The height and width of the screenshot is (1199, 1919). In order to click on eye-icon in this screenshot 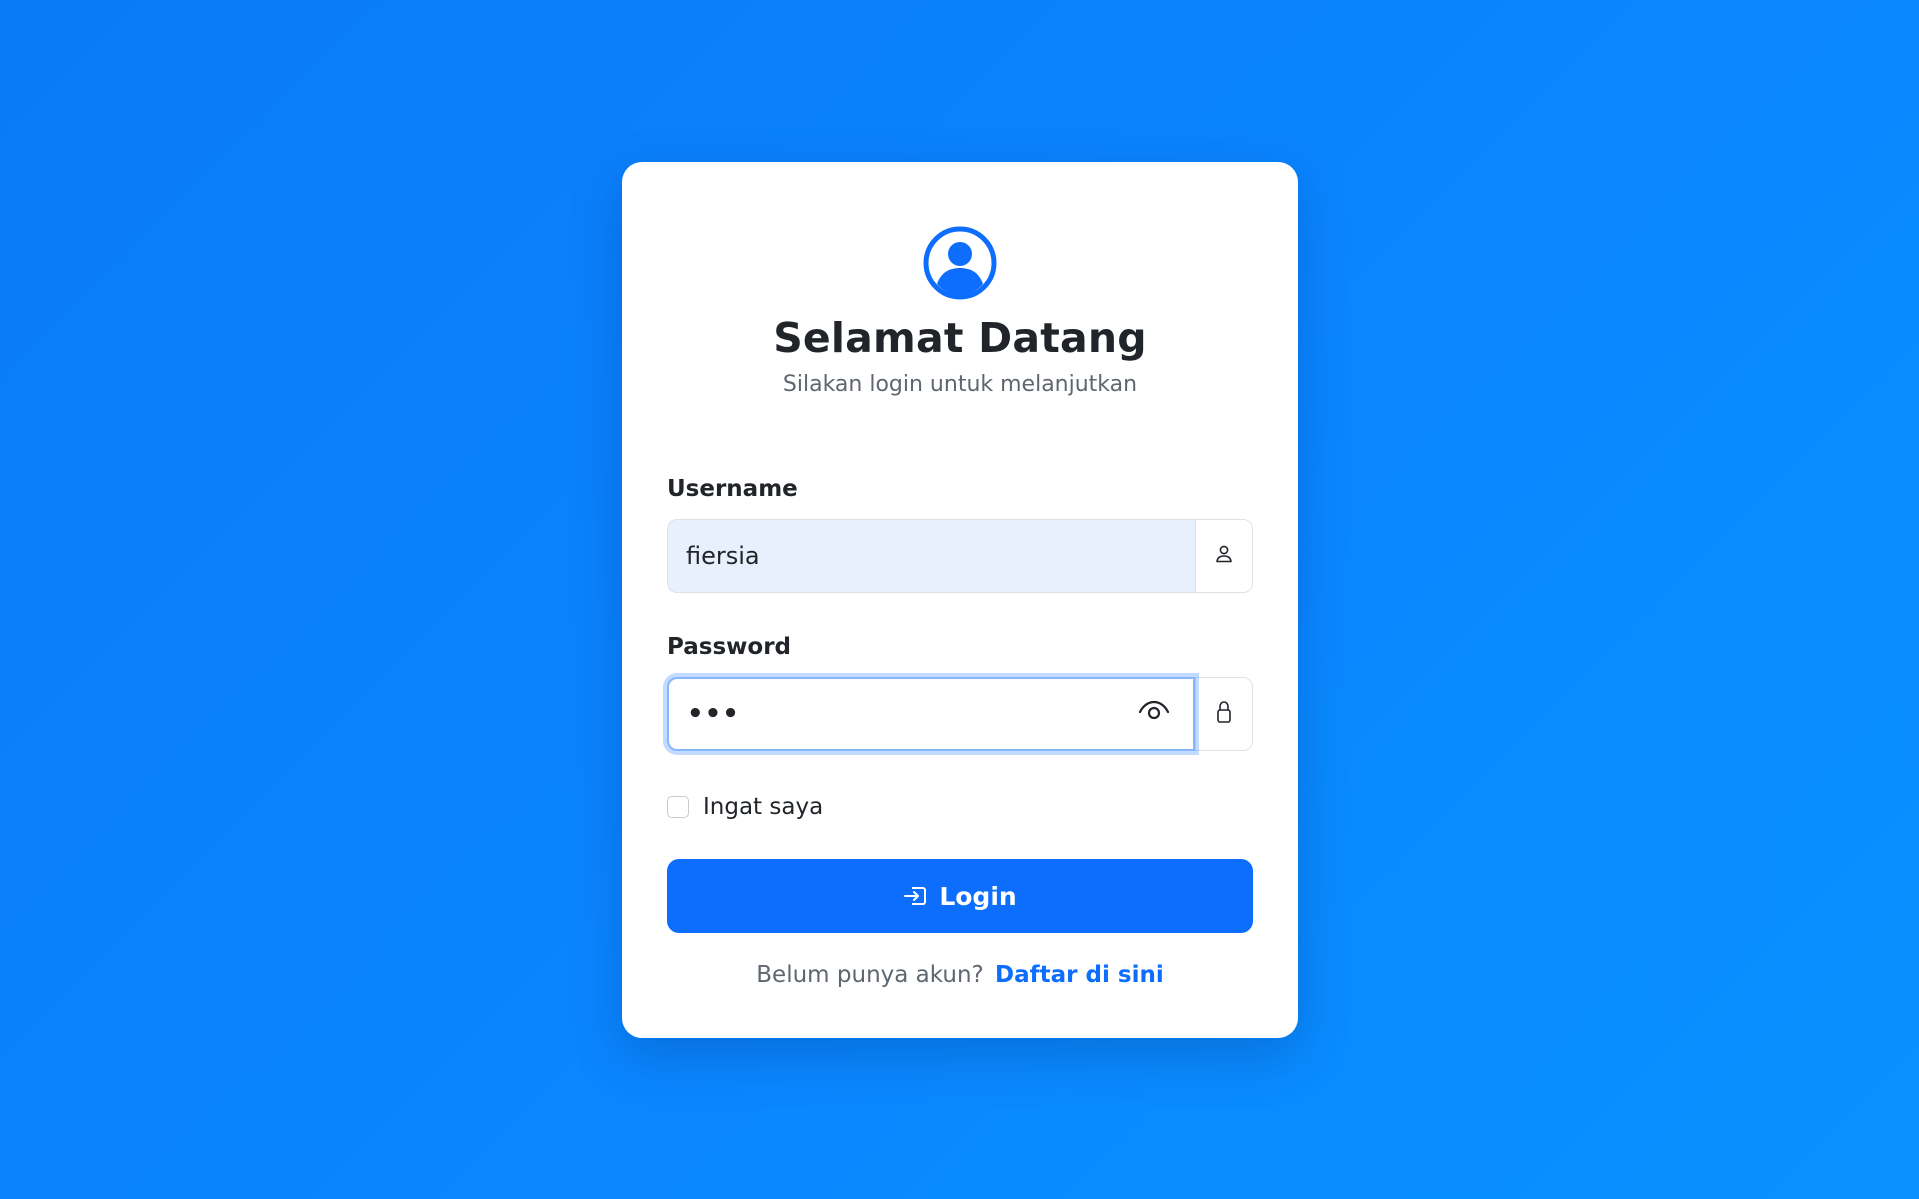, I will do `click(1154, 714)`.